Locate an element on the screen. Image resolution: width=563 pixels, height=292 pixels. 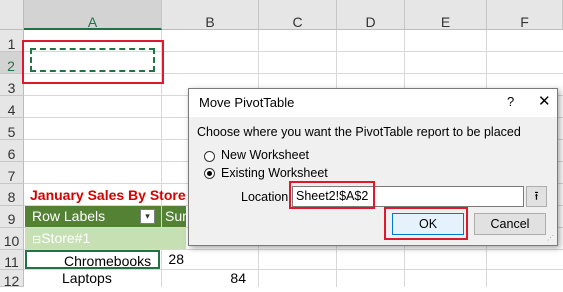
row-header-12: 12 is located at coordinates (12, 279).